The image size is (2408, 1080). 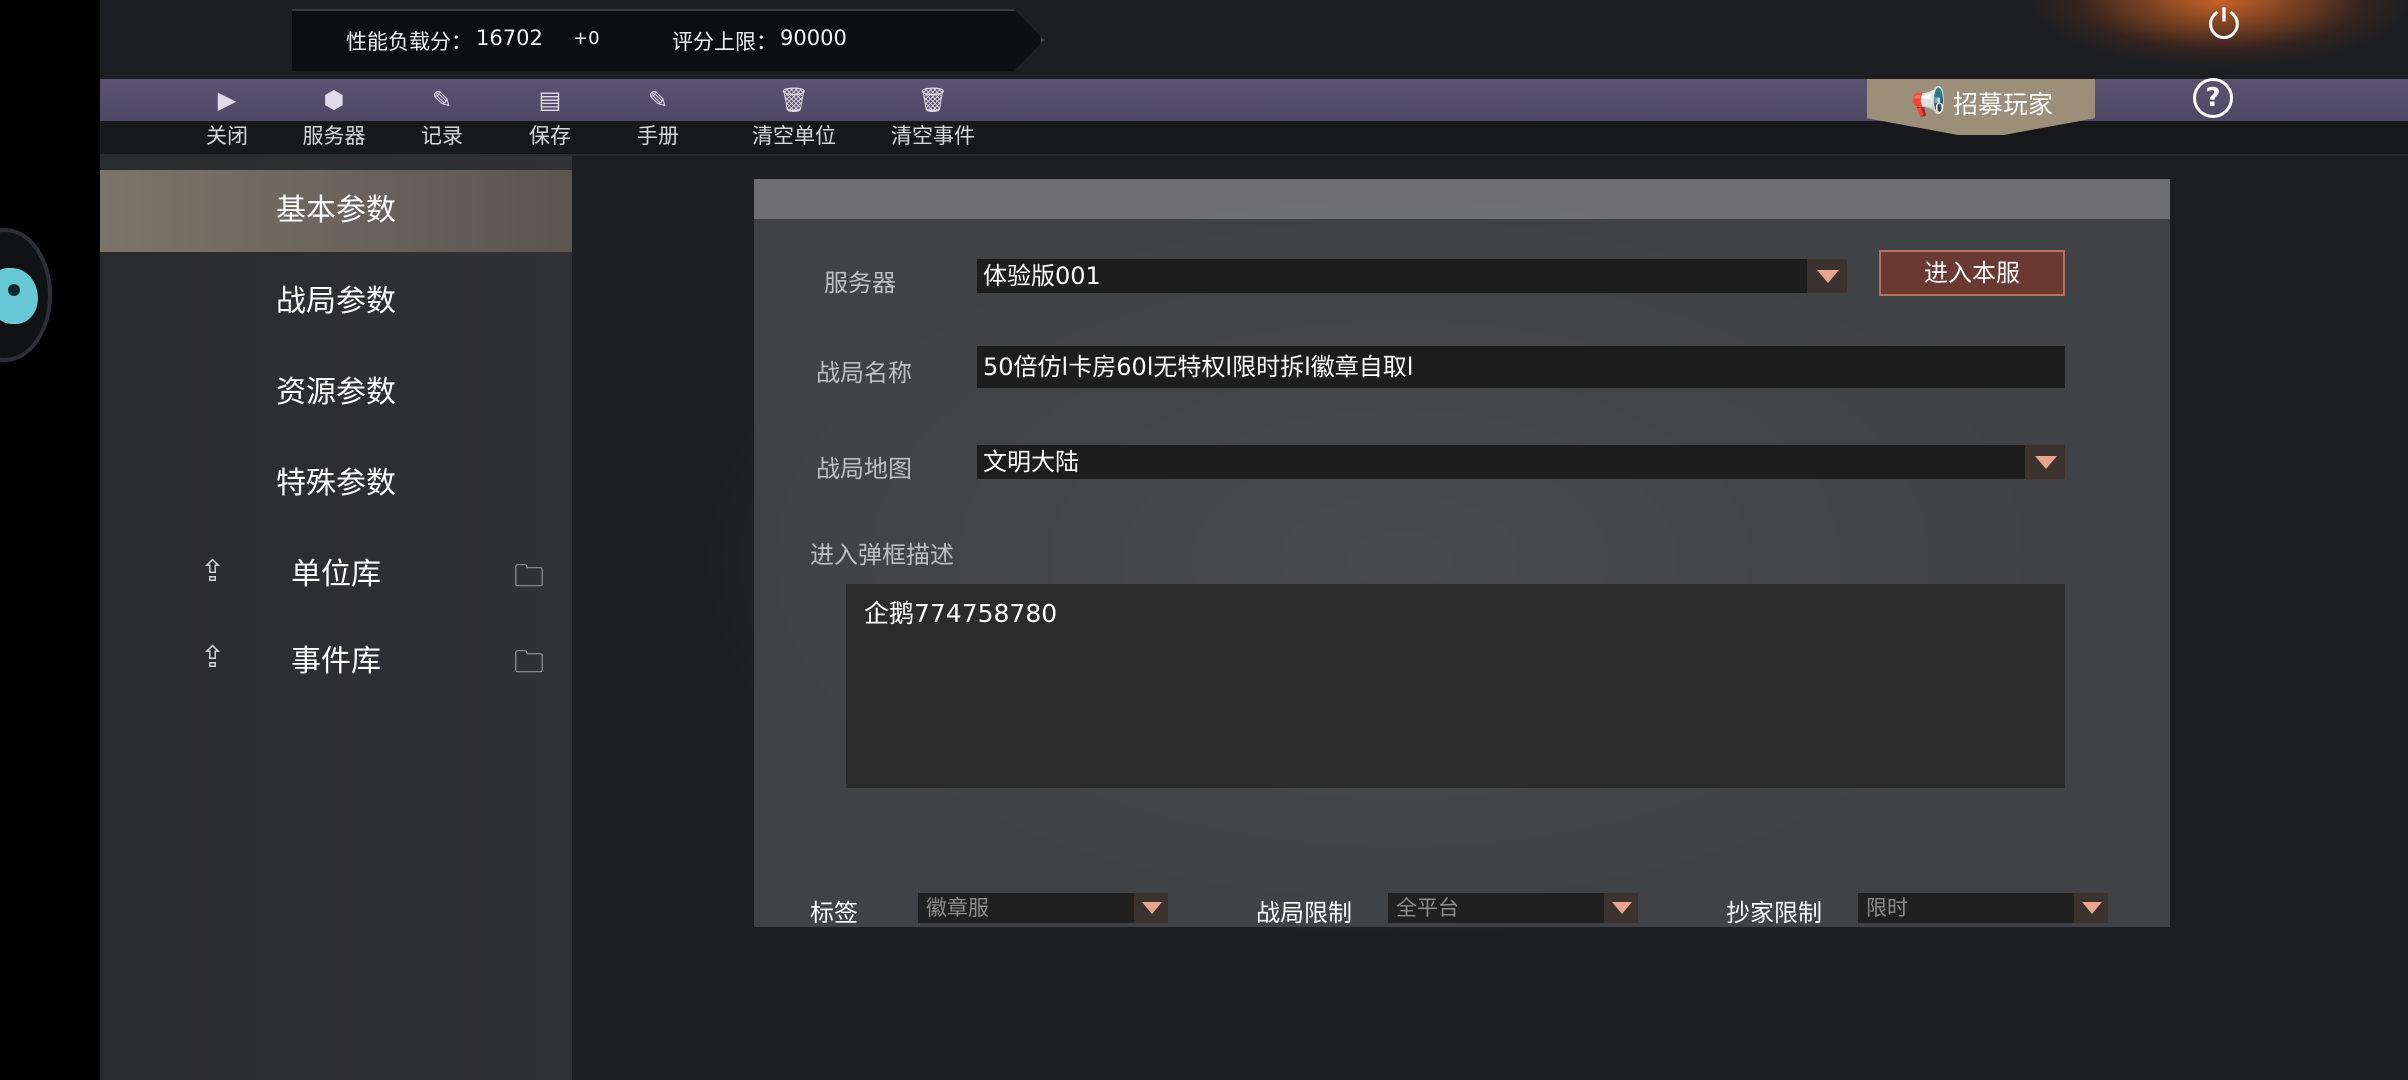 What do you see at coordinates (509, 38) in the screenshot?
I see `perf-score-value: 16702` at bounding box center [509, 38].